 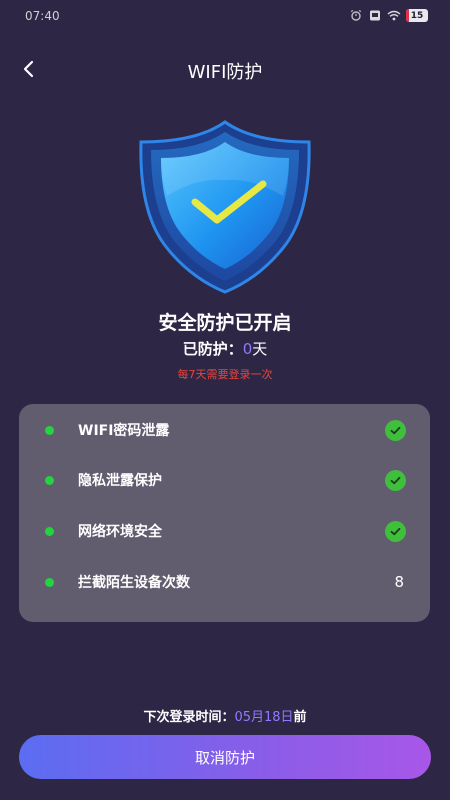 I want to click on wifi-icon, so click(x=394, y=15).